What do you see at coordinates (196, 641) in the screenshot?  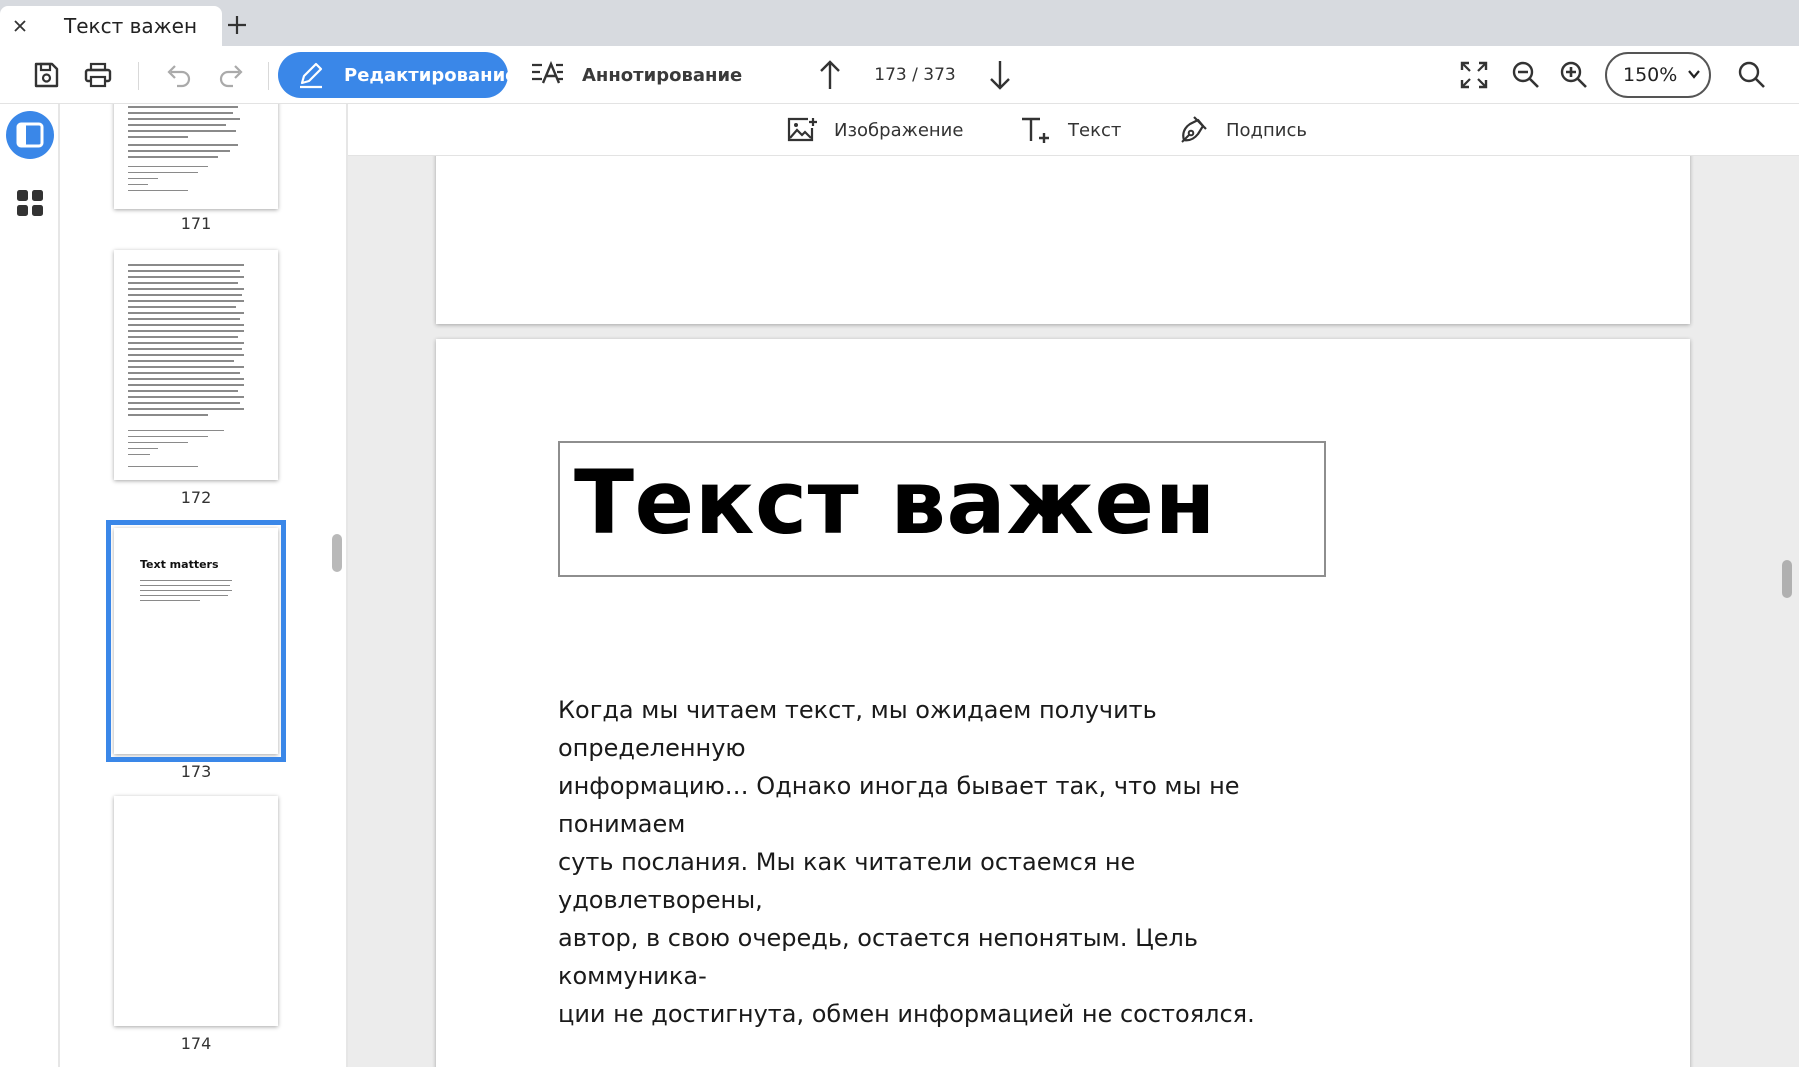 I see `page-thumbnail-173: Text matters` at bounding box center [196, 641].